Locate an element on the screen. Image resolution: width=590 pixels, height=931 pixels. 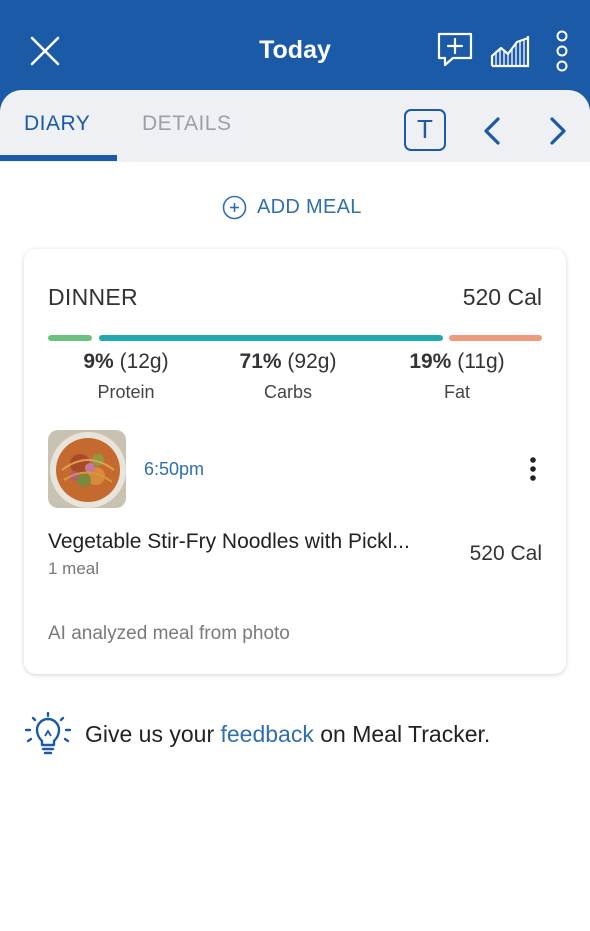
macro-carbs: 71% (92g) Carbs is located at coordinates (288, 376).